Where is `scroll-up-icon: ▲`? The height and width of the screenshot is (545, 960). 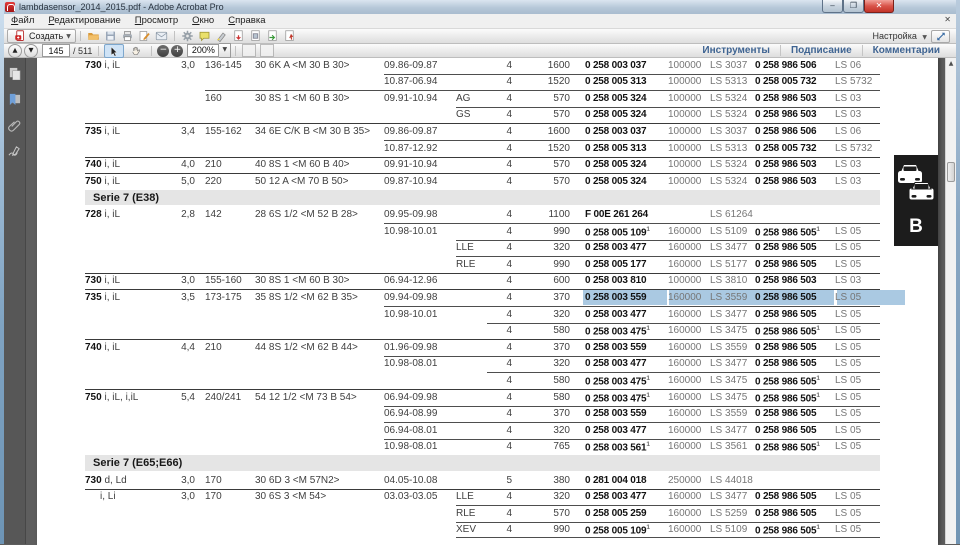
scroll-up-icon: ▲ is located at coordinates (951, 64).